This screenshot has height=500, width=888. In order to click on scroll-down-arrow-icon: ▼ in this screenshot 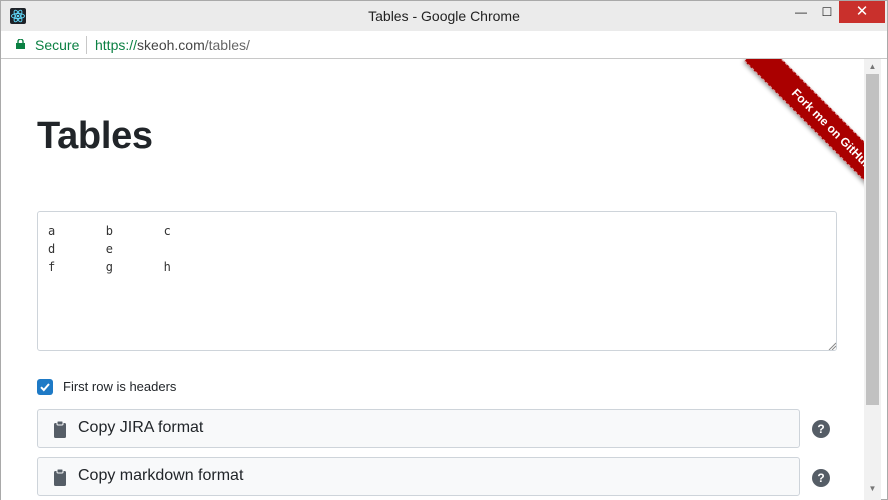, I will do `click(872, 490)`.